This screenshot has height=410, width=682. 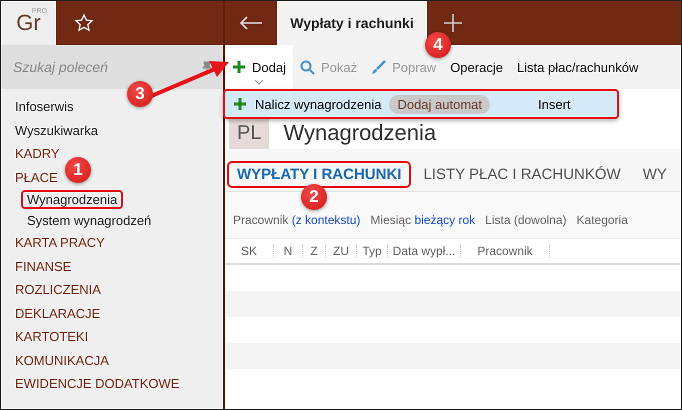 I want to click on back-arrow-icon, so click(x=251, y=23).